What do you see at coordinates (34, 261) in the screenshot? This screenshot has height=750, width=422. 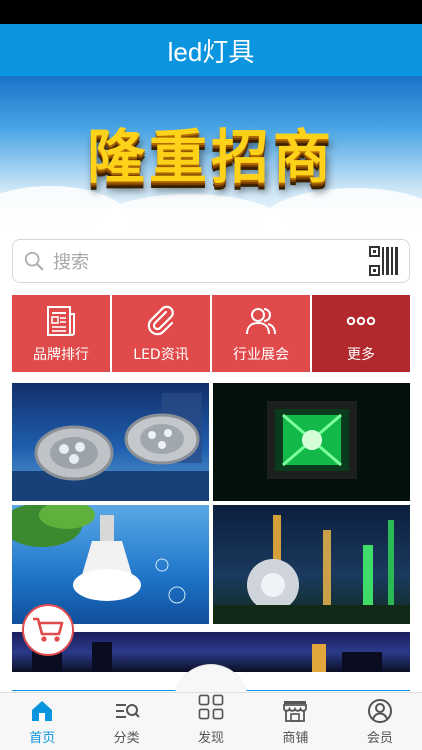 I see `search-icon` at bounding box center [34, 261].